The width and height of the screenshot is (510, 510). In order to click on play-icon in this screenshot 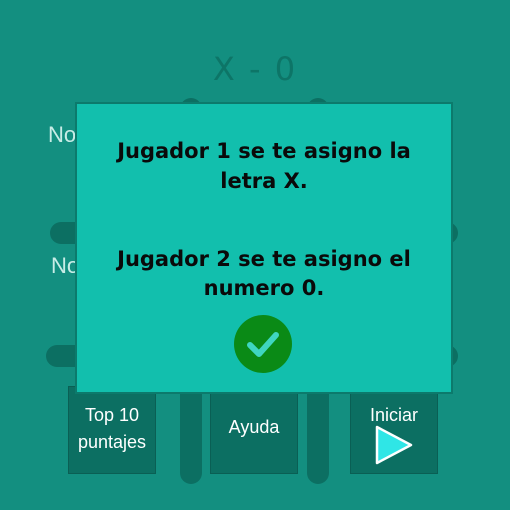, I will do `click(394, 445)`.